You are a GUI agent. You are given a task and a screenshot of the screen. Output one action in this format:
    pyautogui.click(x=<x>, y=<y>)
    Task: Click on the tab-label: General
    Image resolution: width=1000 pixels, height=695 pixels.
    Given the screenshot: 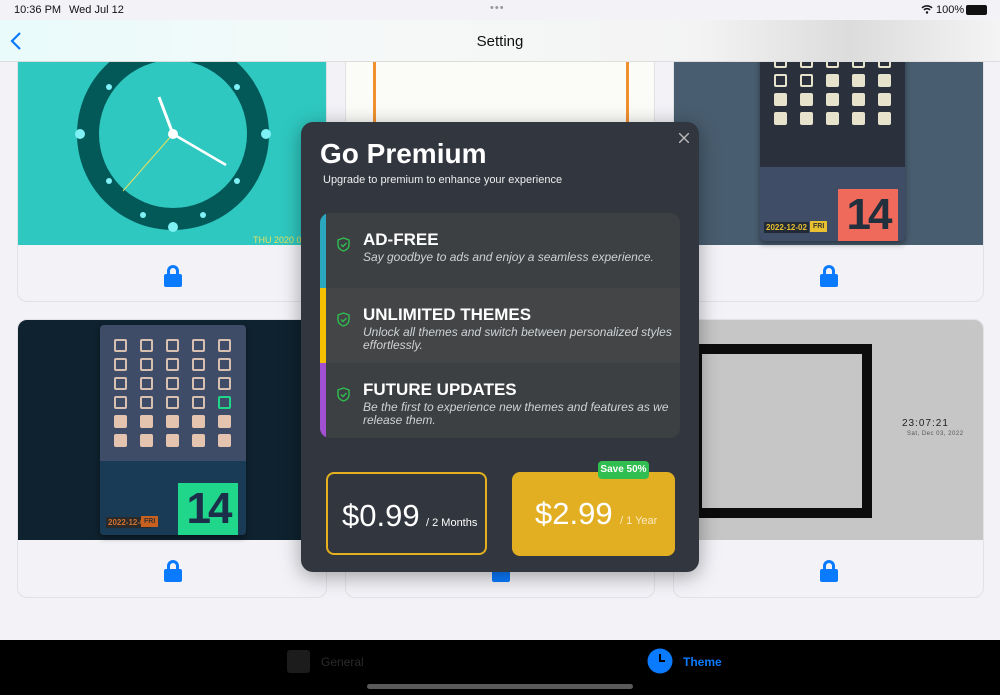 What is the action you would take?
    pyautogui.click(x=342, y=662)
    